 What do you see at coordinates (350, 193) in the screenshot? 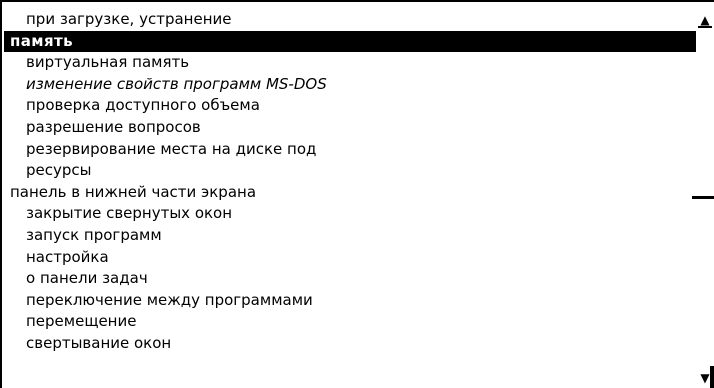
I see `index-entry: панель в нижней части экрана` at bounding box center [350, 193].